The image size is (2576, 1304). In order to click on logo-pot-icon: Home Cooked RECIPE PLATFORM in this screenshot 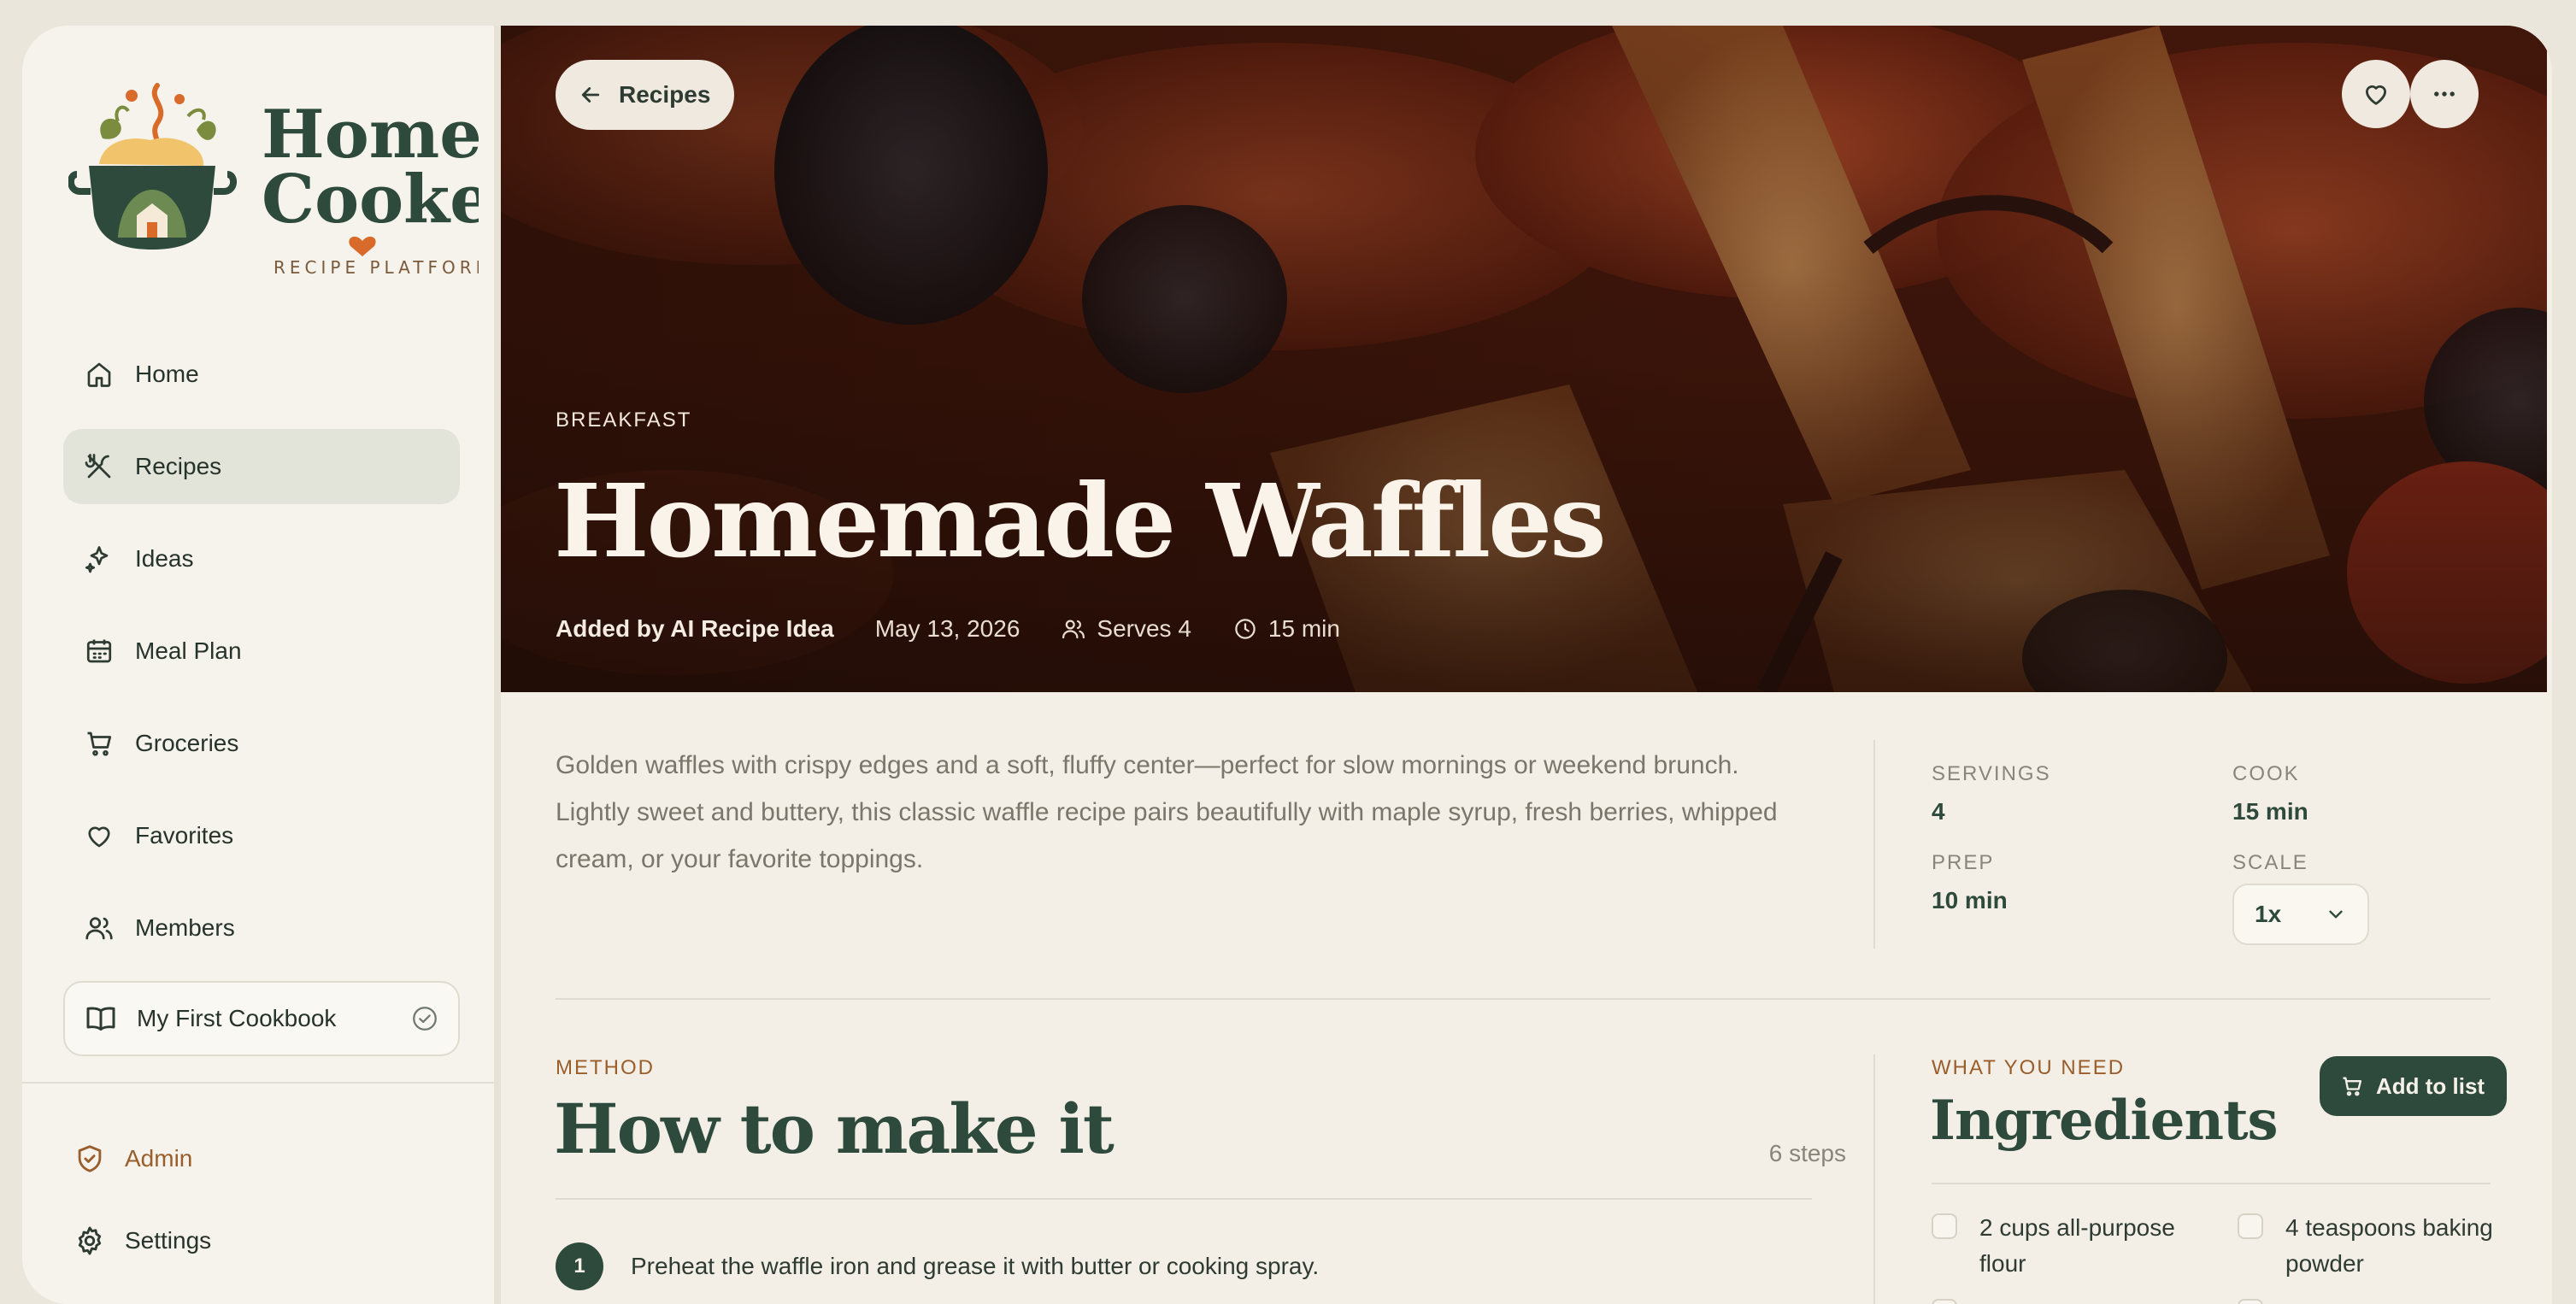, I will do `click(303, 180)`.